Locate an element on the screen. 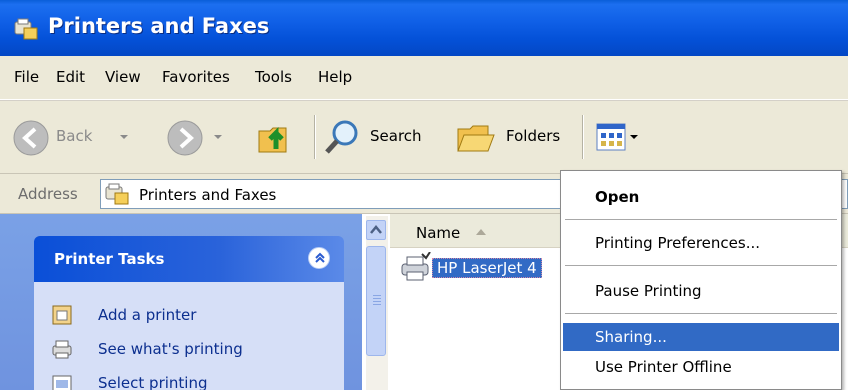 The height and width of the screenshot is (390, 848). vertical-scrollbar is located at coordinates (377, 303).